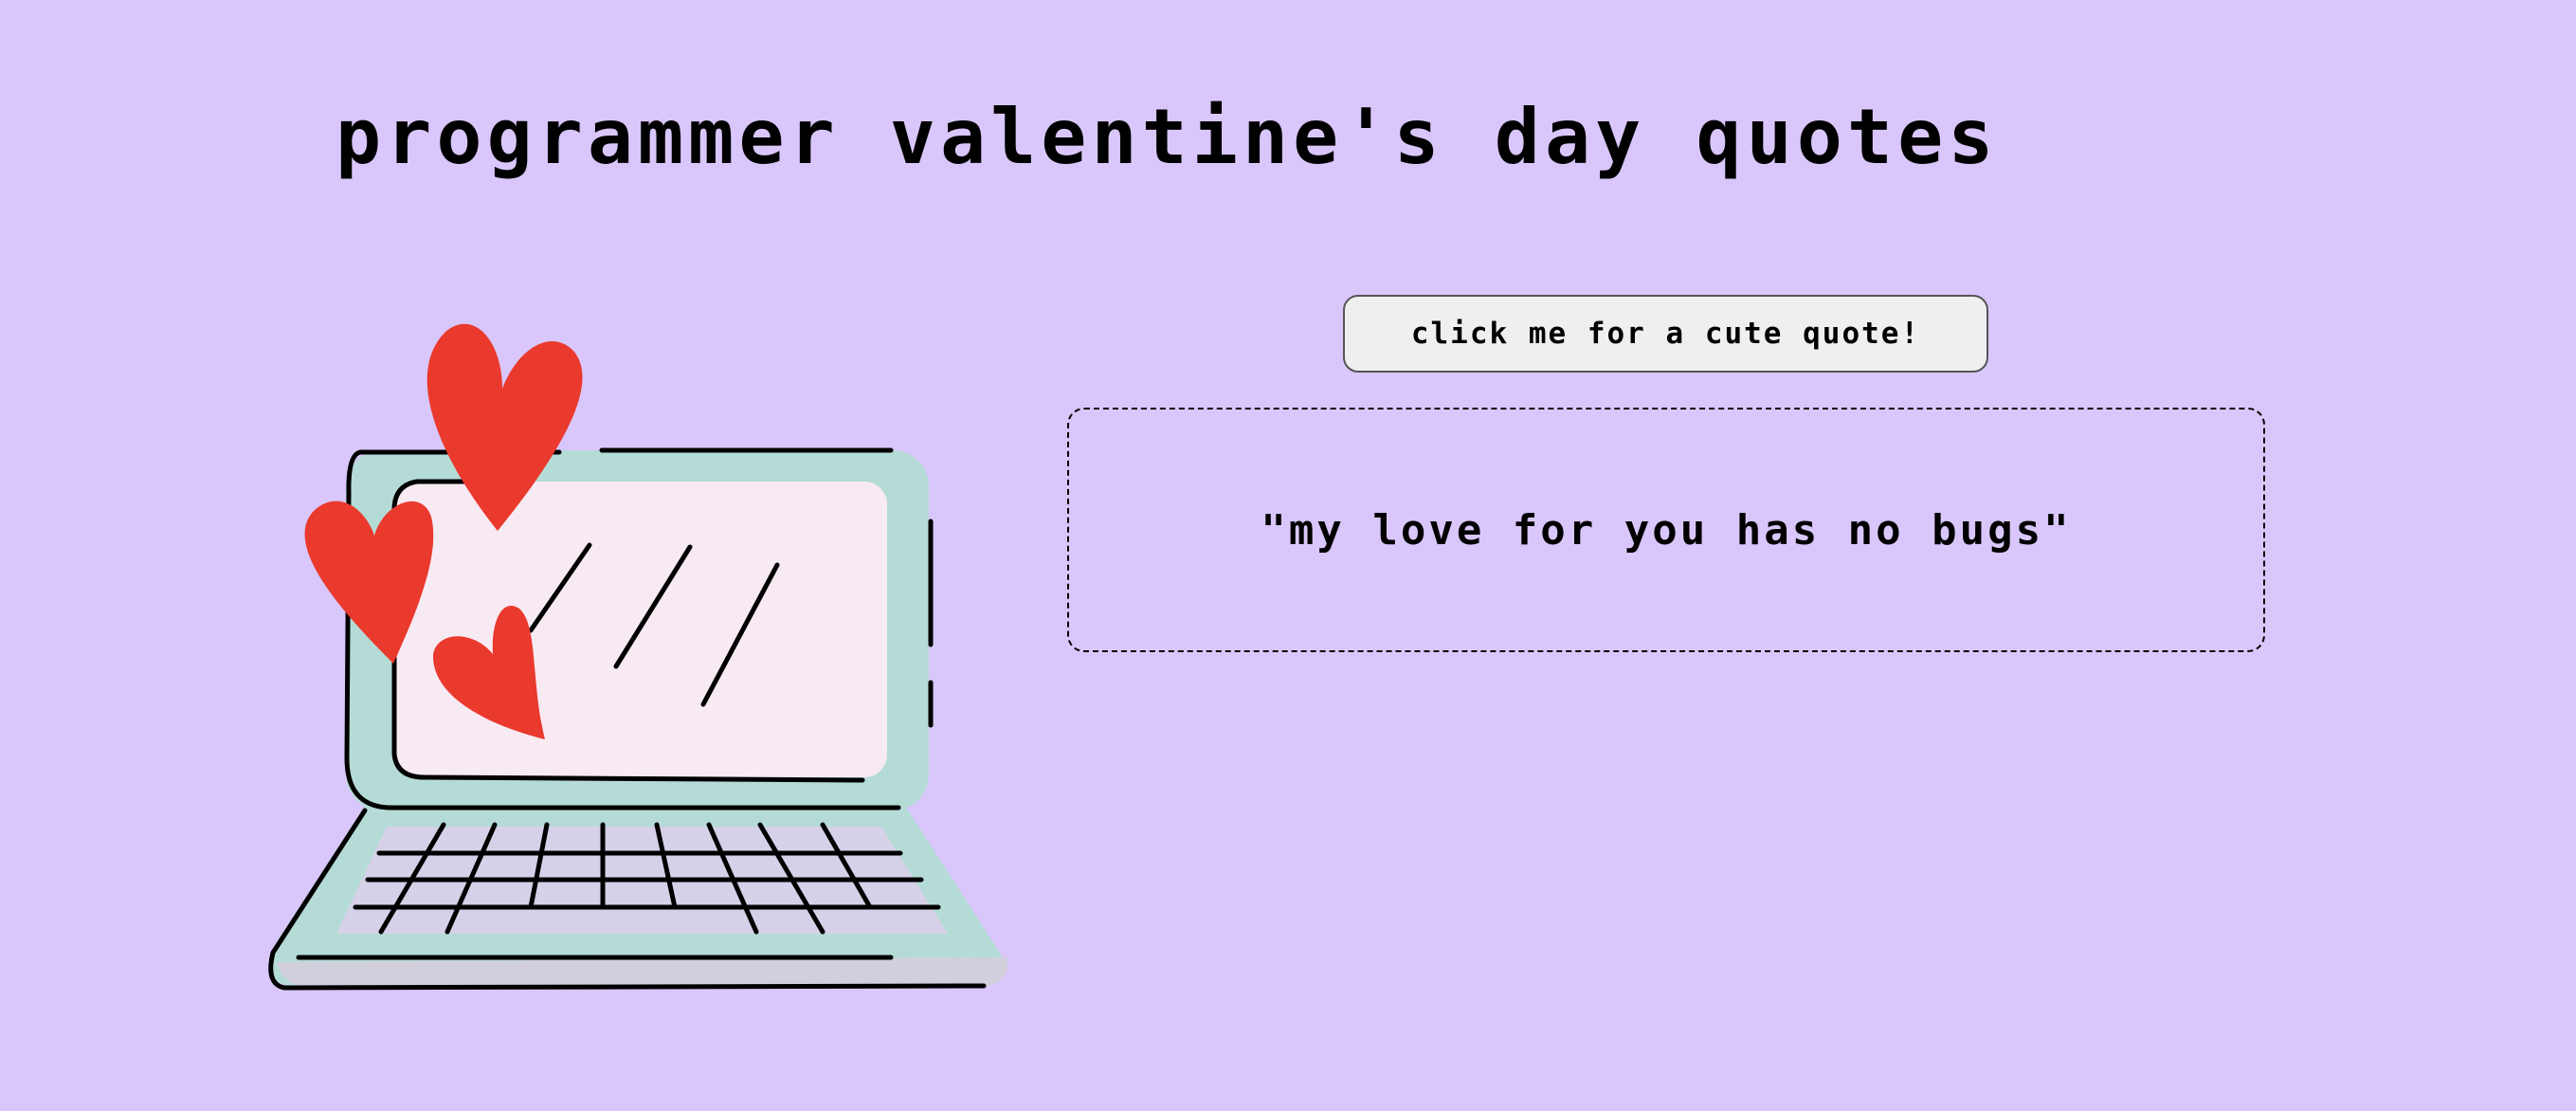  I want to click on cute-quote-button: click me for a cute quote!, so click(1665, 334).